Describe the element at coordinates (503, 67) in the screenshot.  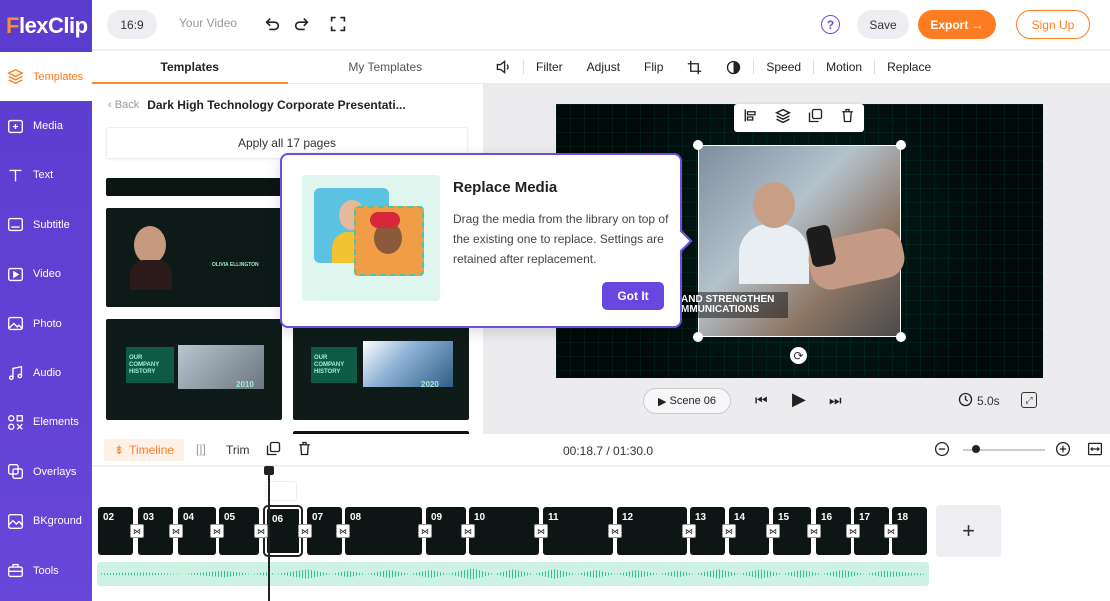
I see `volume-icon` at that location.